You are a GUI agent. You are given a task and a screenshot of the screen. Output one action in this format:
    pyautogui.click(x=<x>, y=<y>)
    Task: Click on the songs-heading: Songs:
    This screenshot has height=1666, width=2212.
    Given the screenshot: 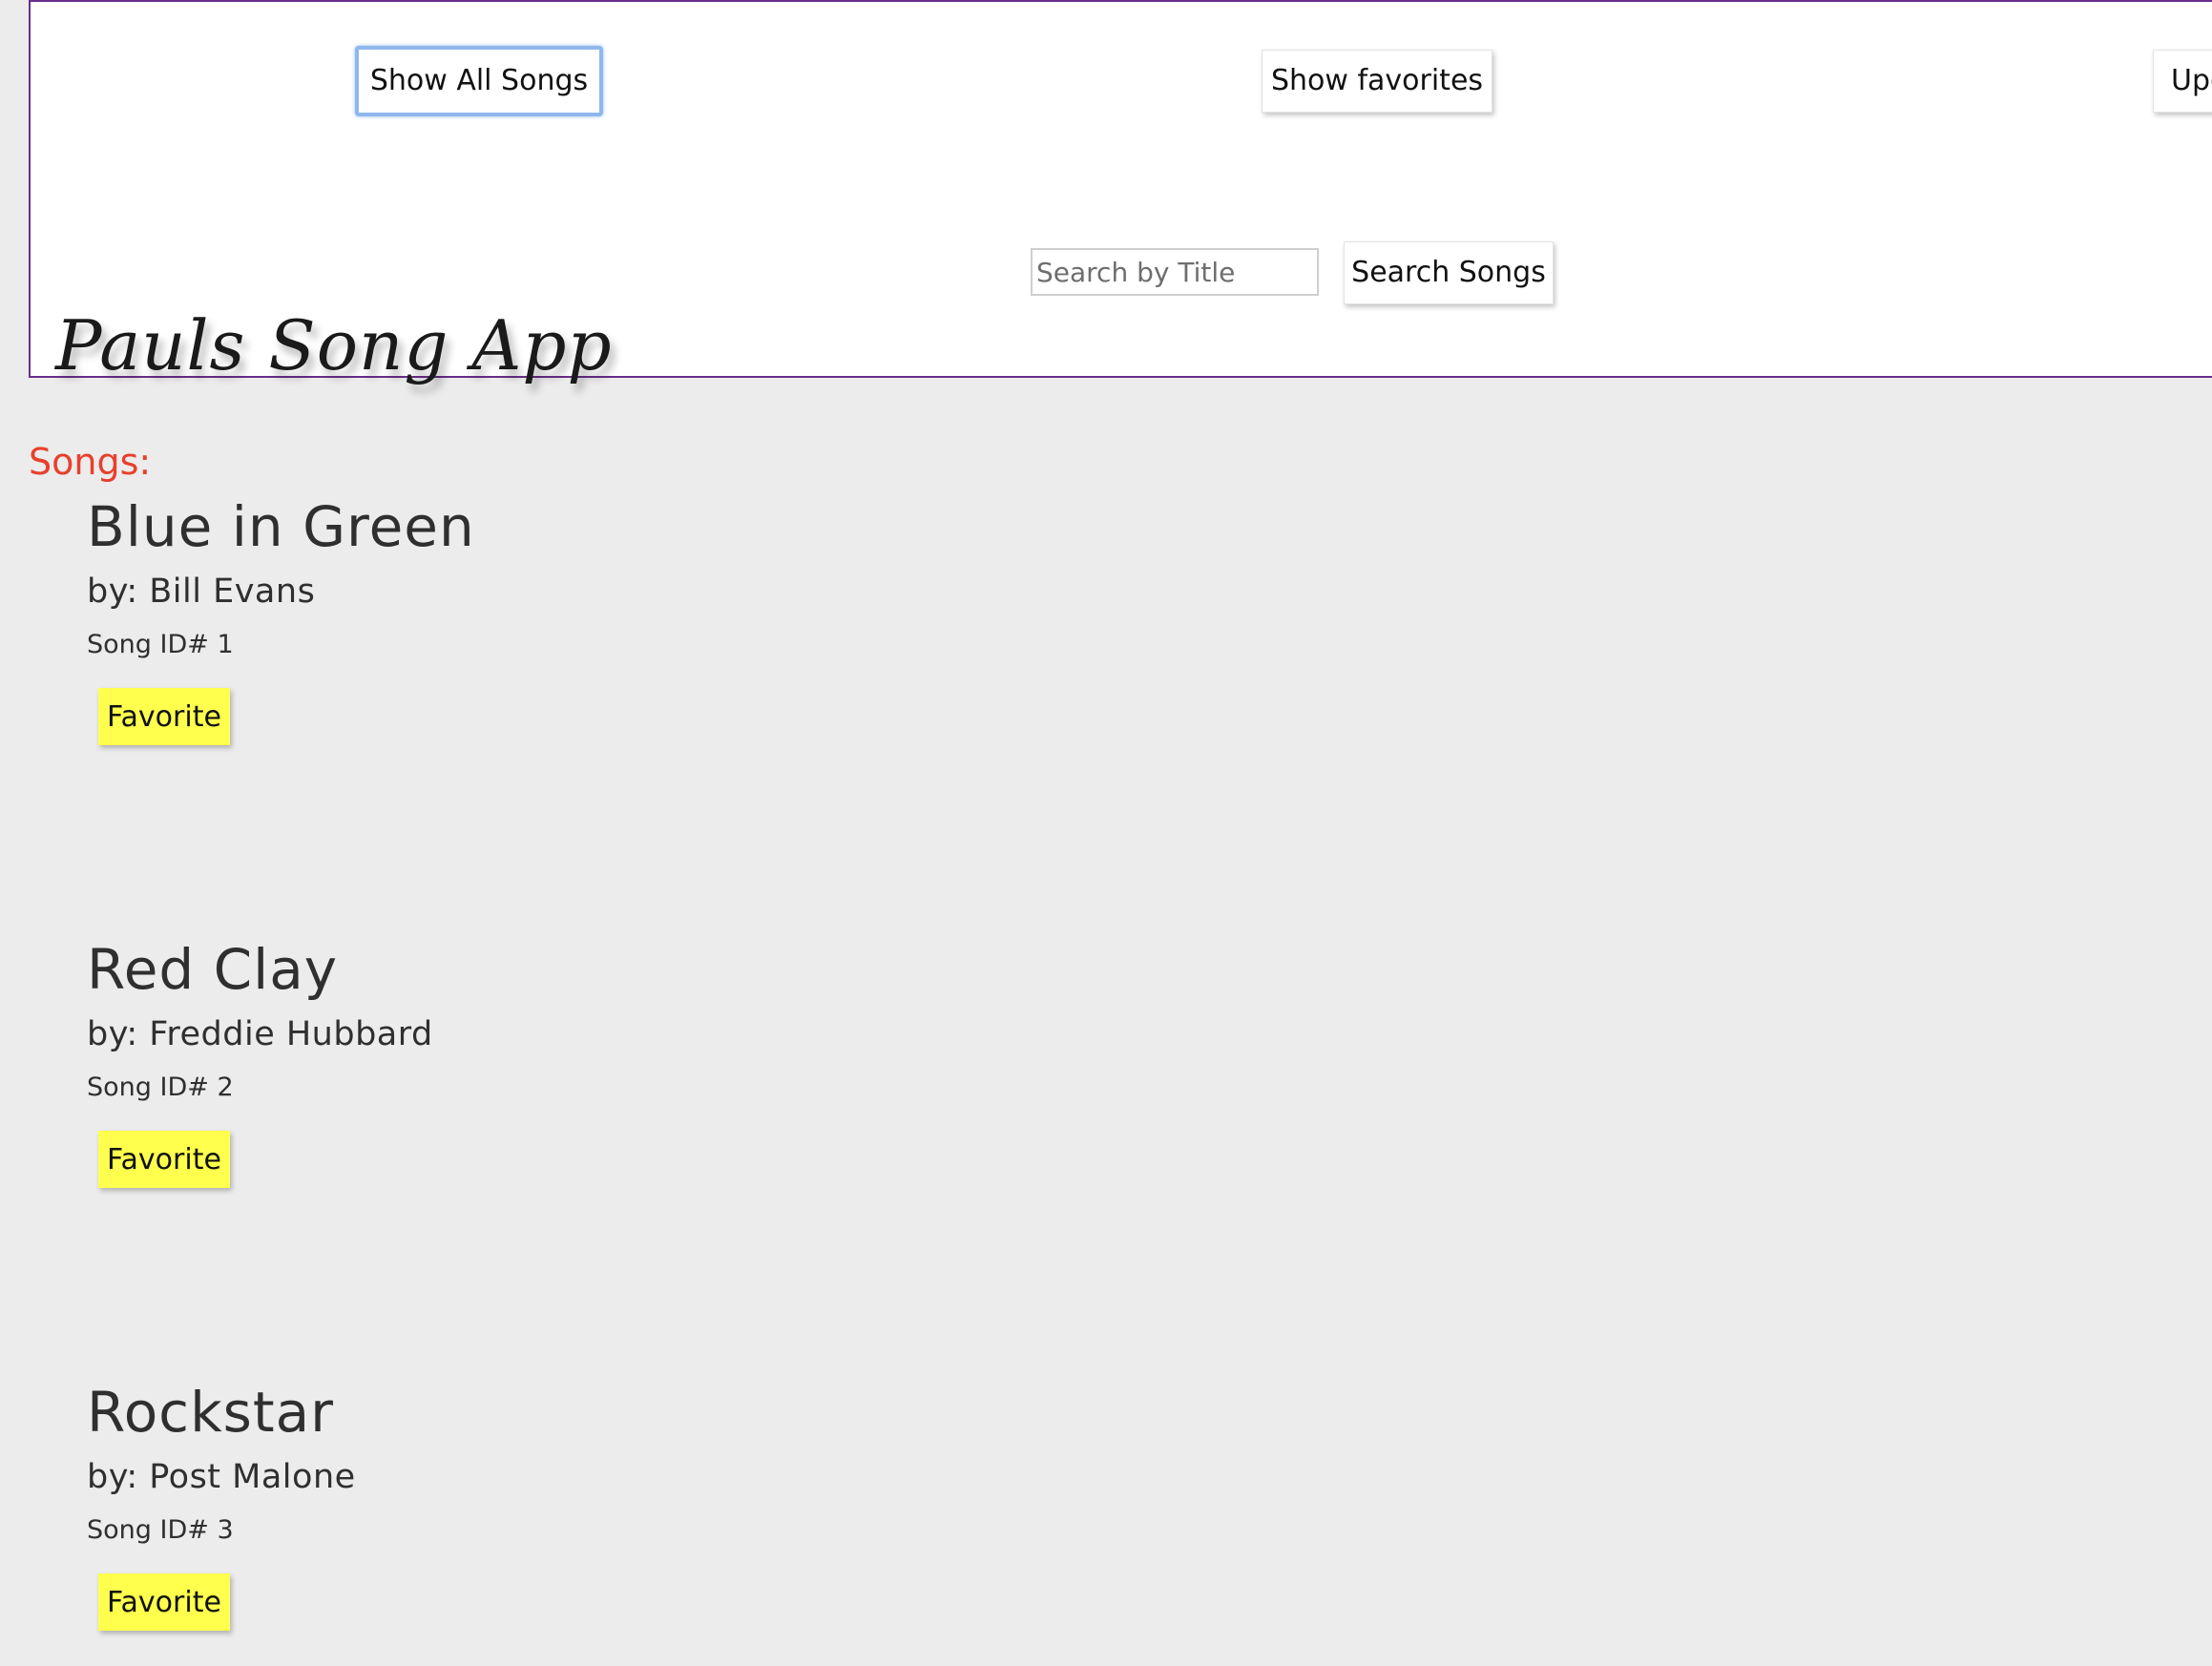 What is the action you would take?
    pyautogui.click(x=91, y=462)
    